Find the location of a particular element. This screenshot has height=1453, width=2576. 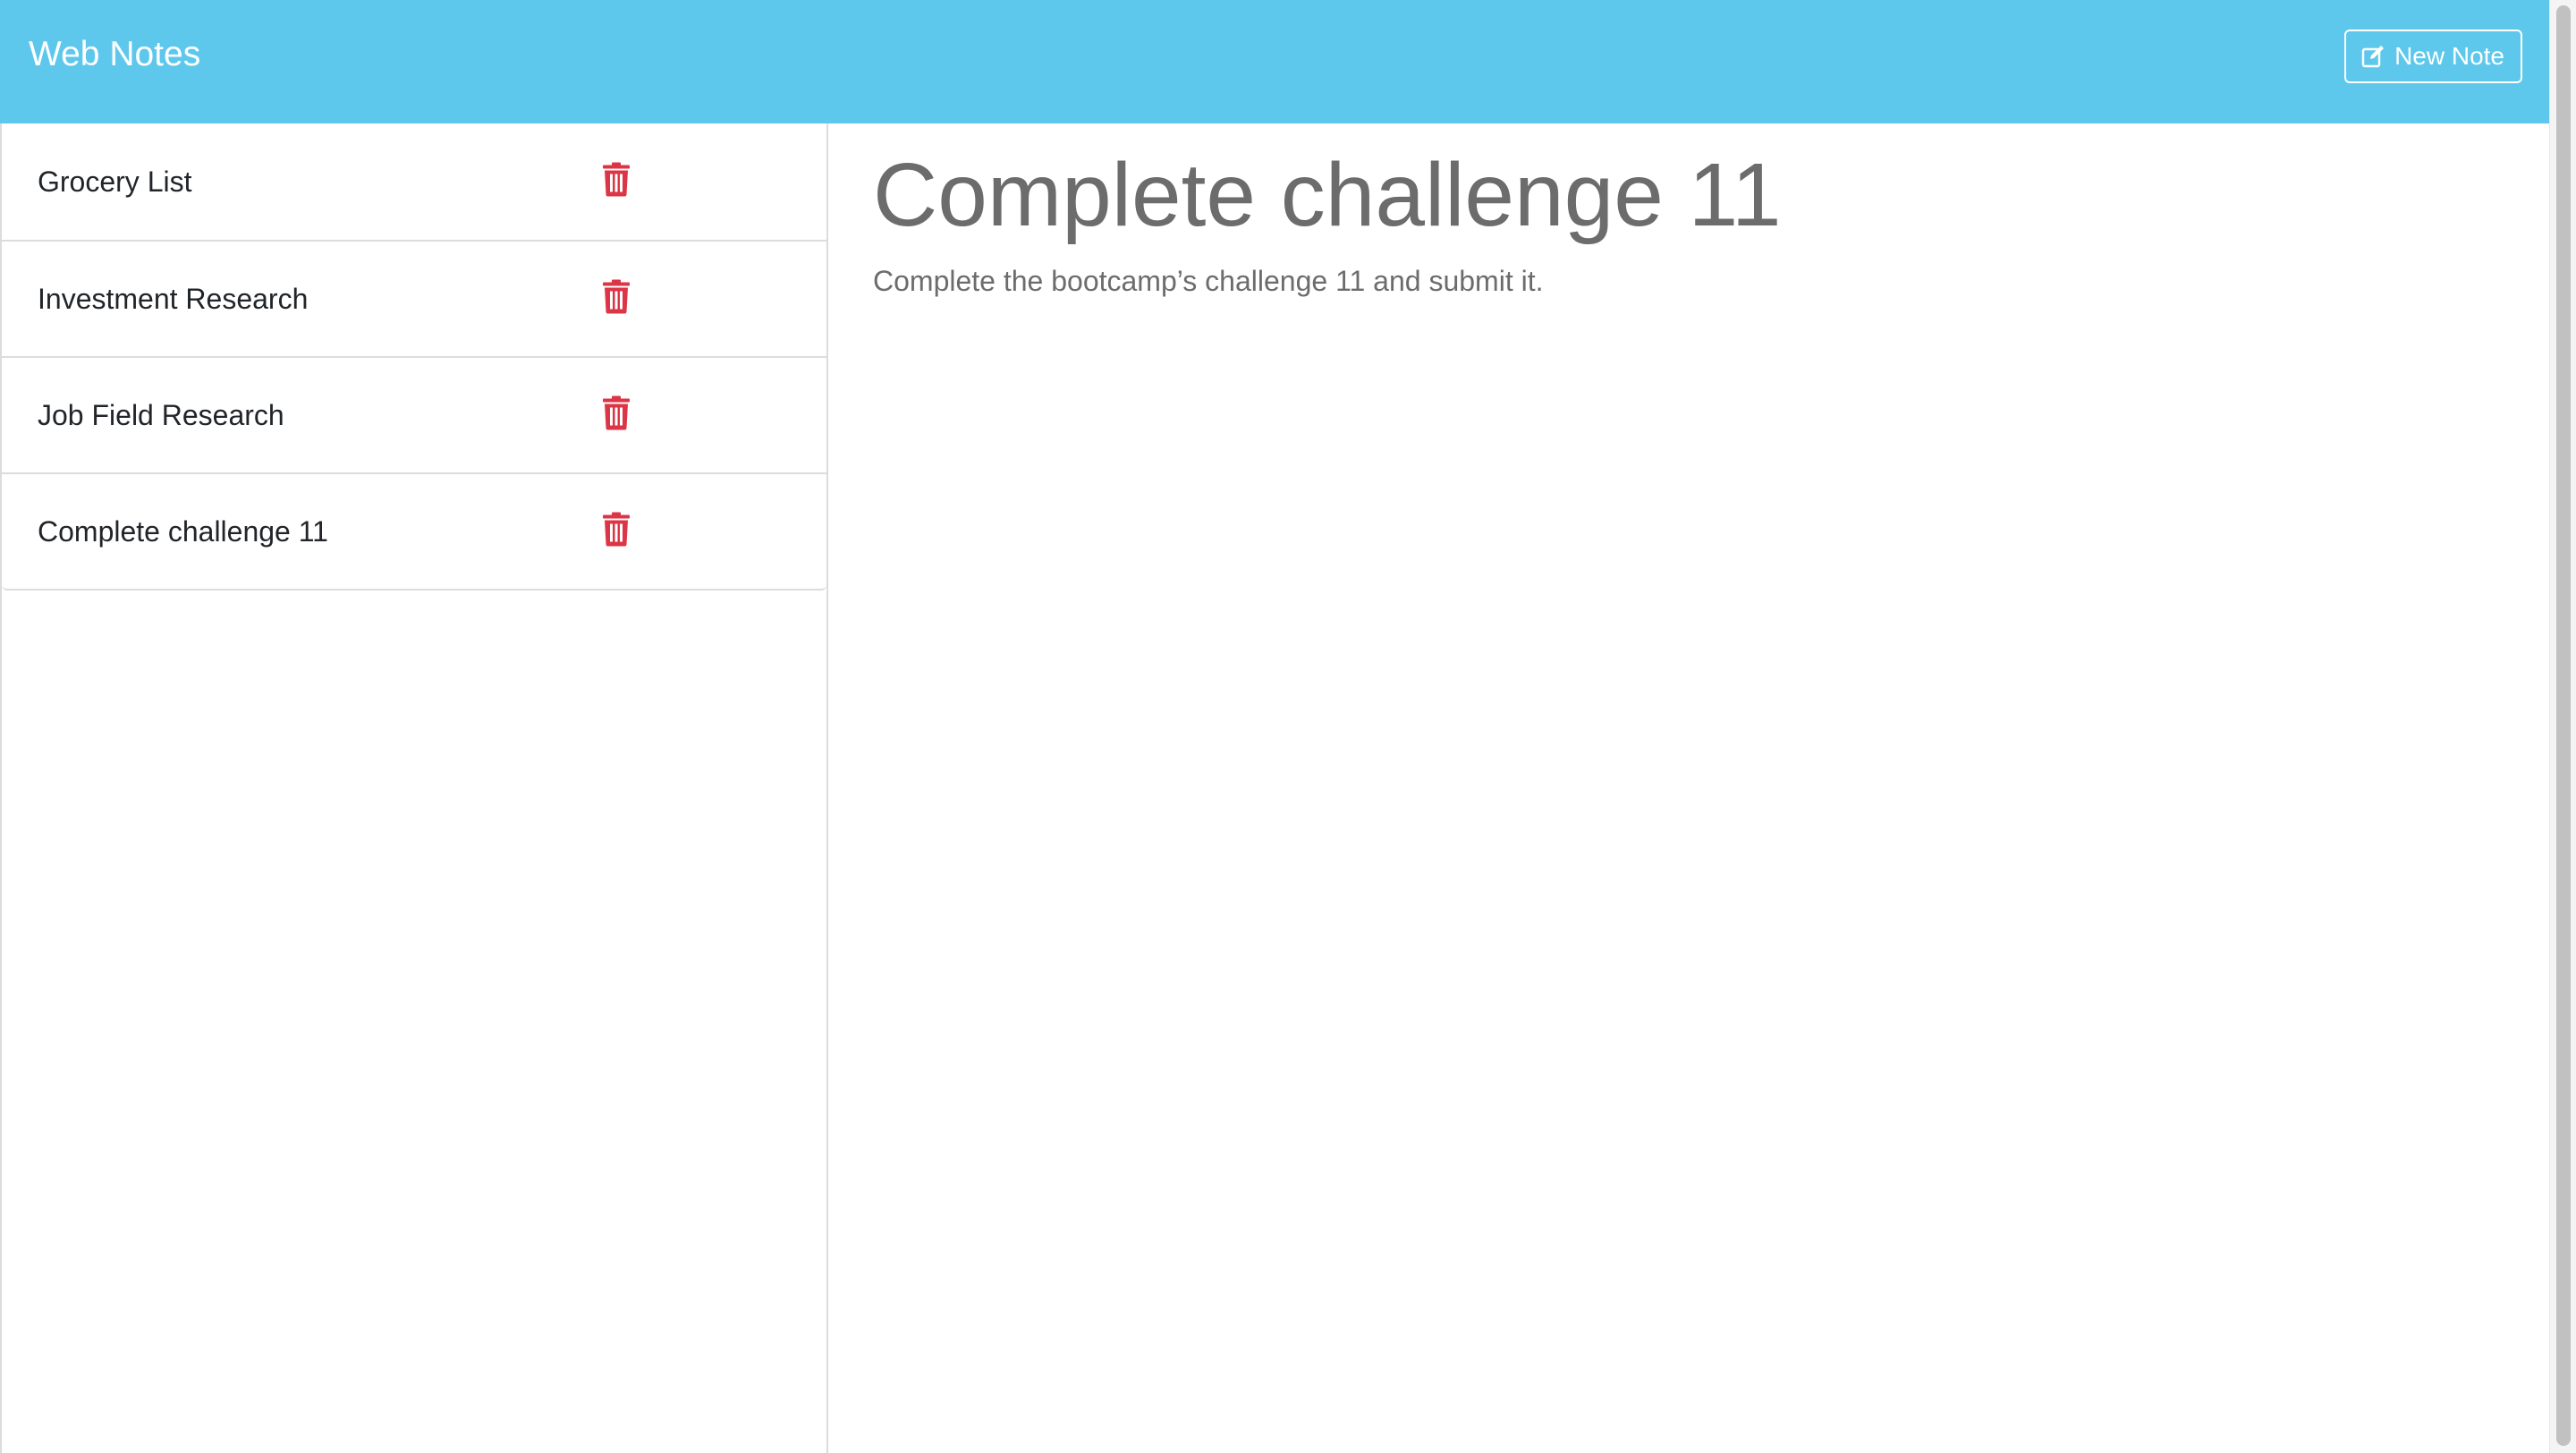

note-title: Job Field Research is located at coordinates (161, 414).